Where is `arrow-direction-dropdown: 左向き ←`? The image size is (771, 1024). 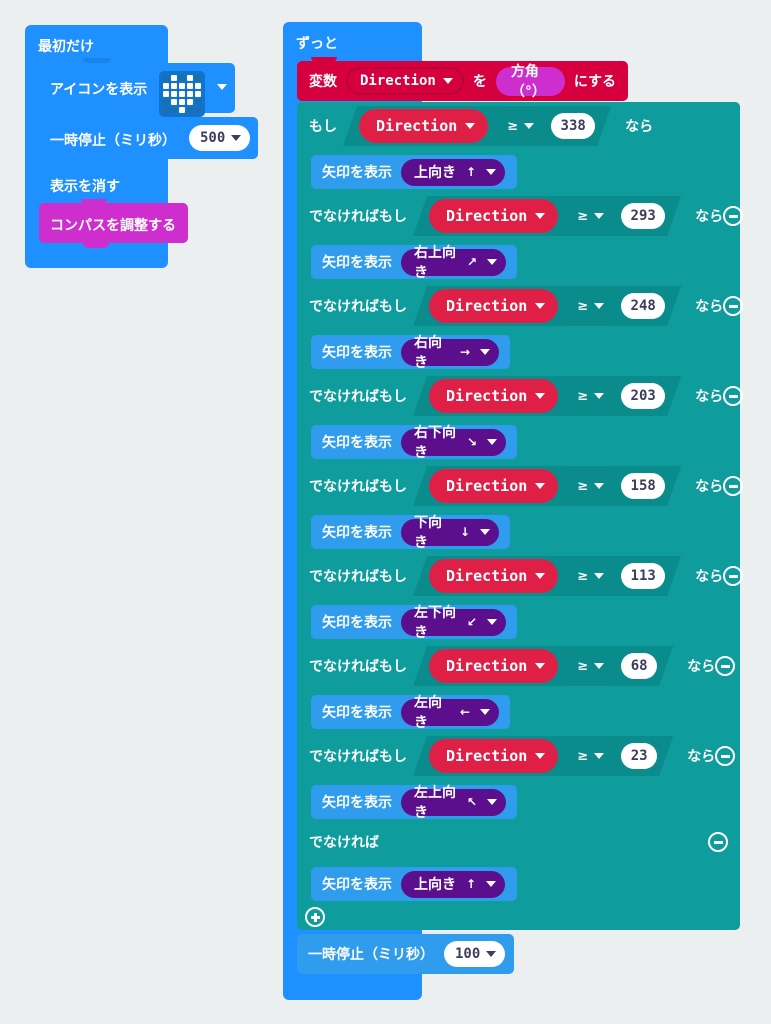
arrow-direction-dropdown: 左向き ← is located at coordinates (450, 713).